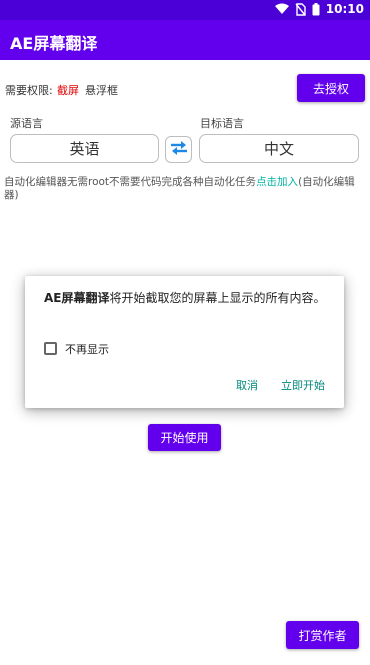  I want to click on app-title: AE屏幕翻译, so click(54, 43).